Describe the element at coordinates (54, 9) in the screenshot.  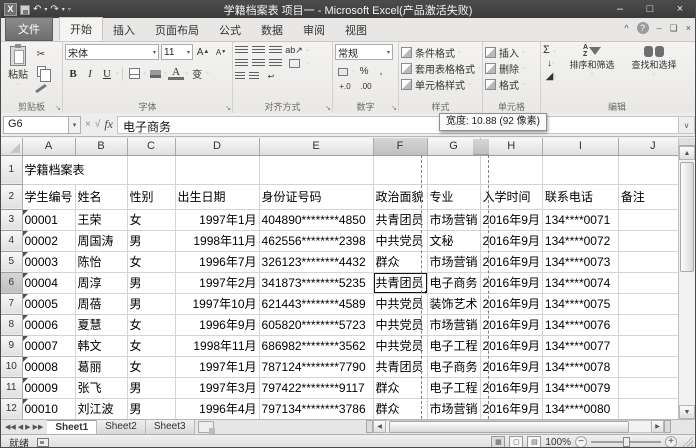
I see `redo-icon: ↷` at that location.